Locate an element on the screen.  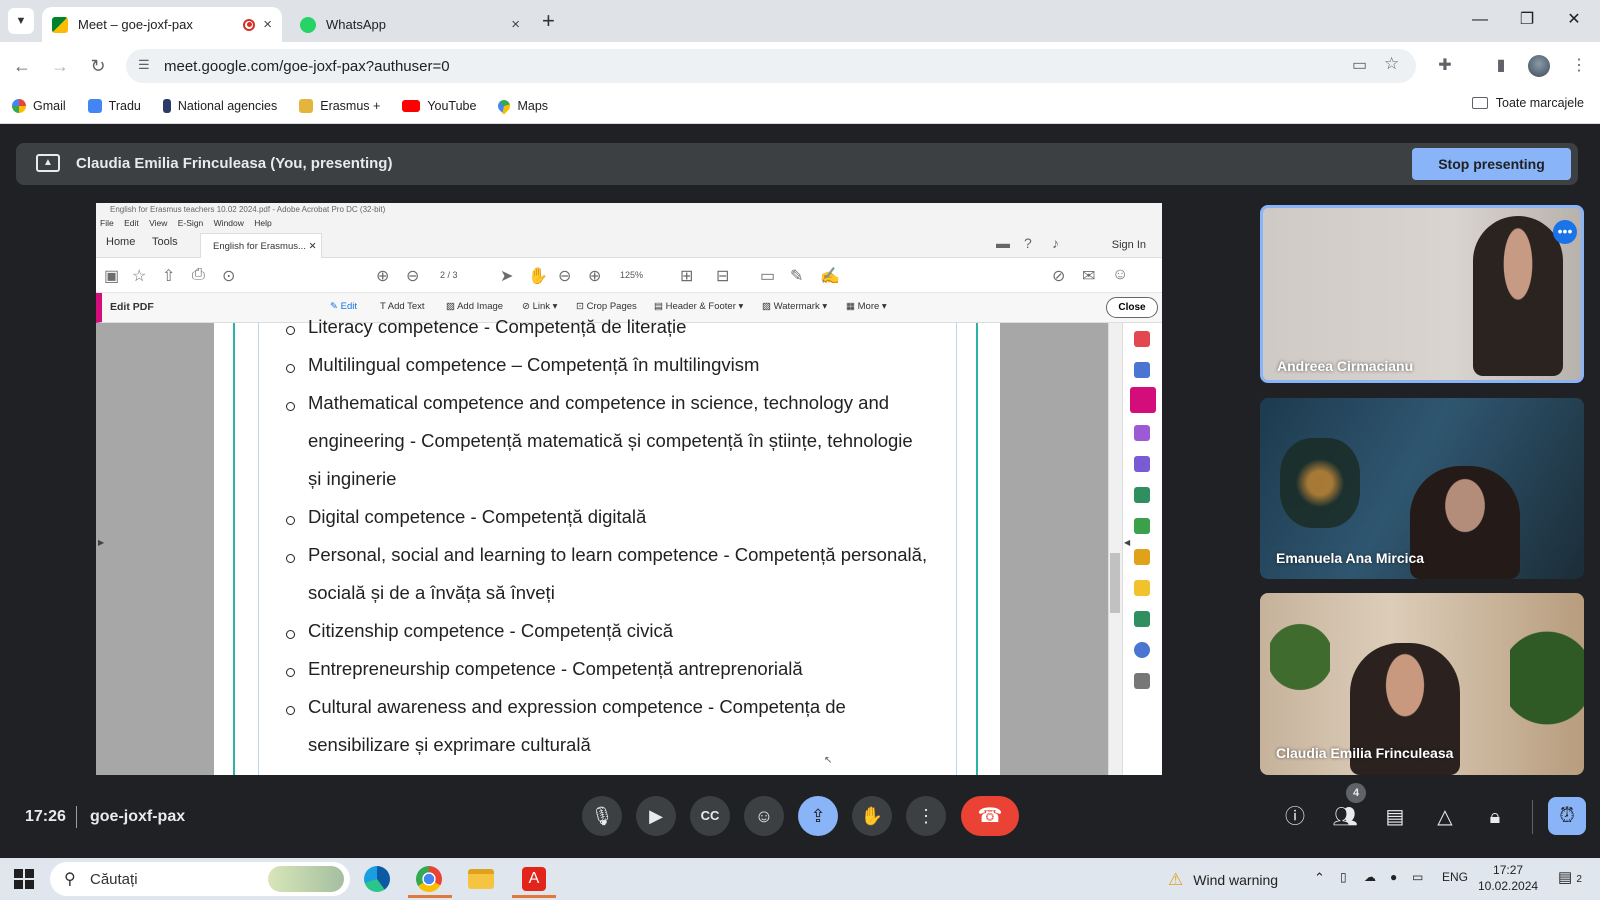
bookmark-national-agencies: National agencies is located at coordinates (219, 105).